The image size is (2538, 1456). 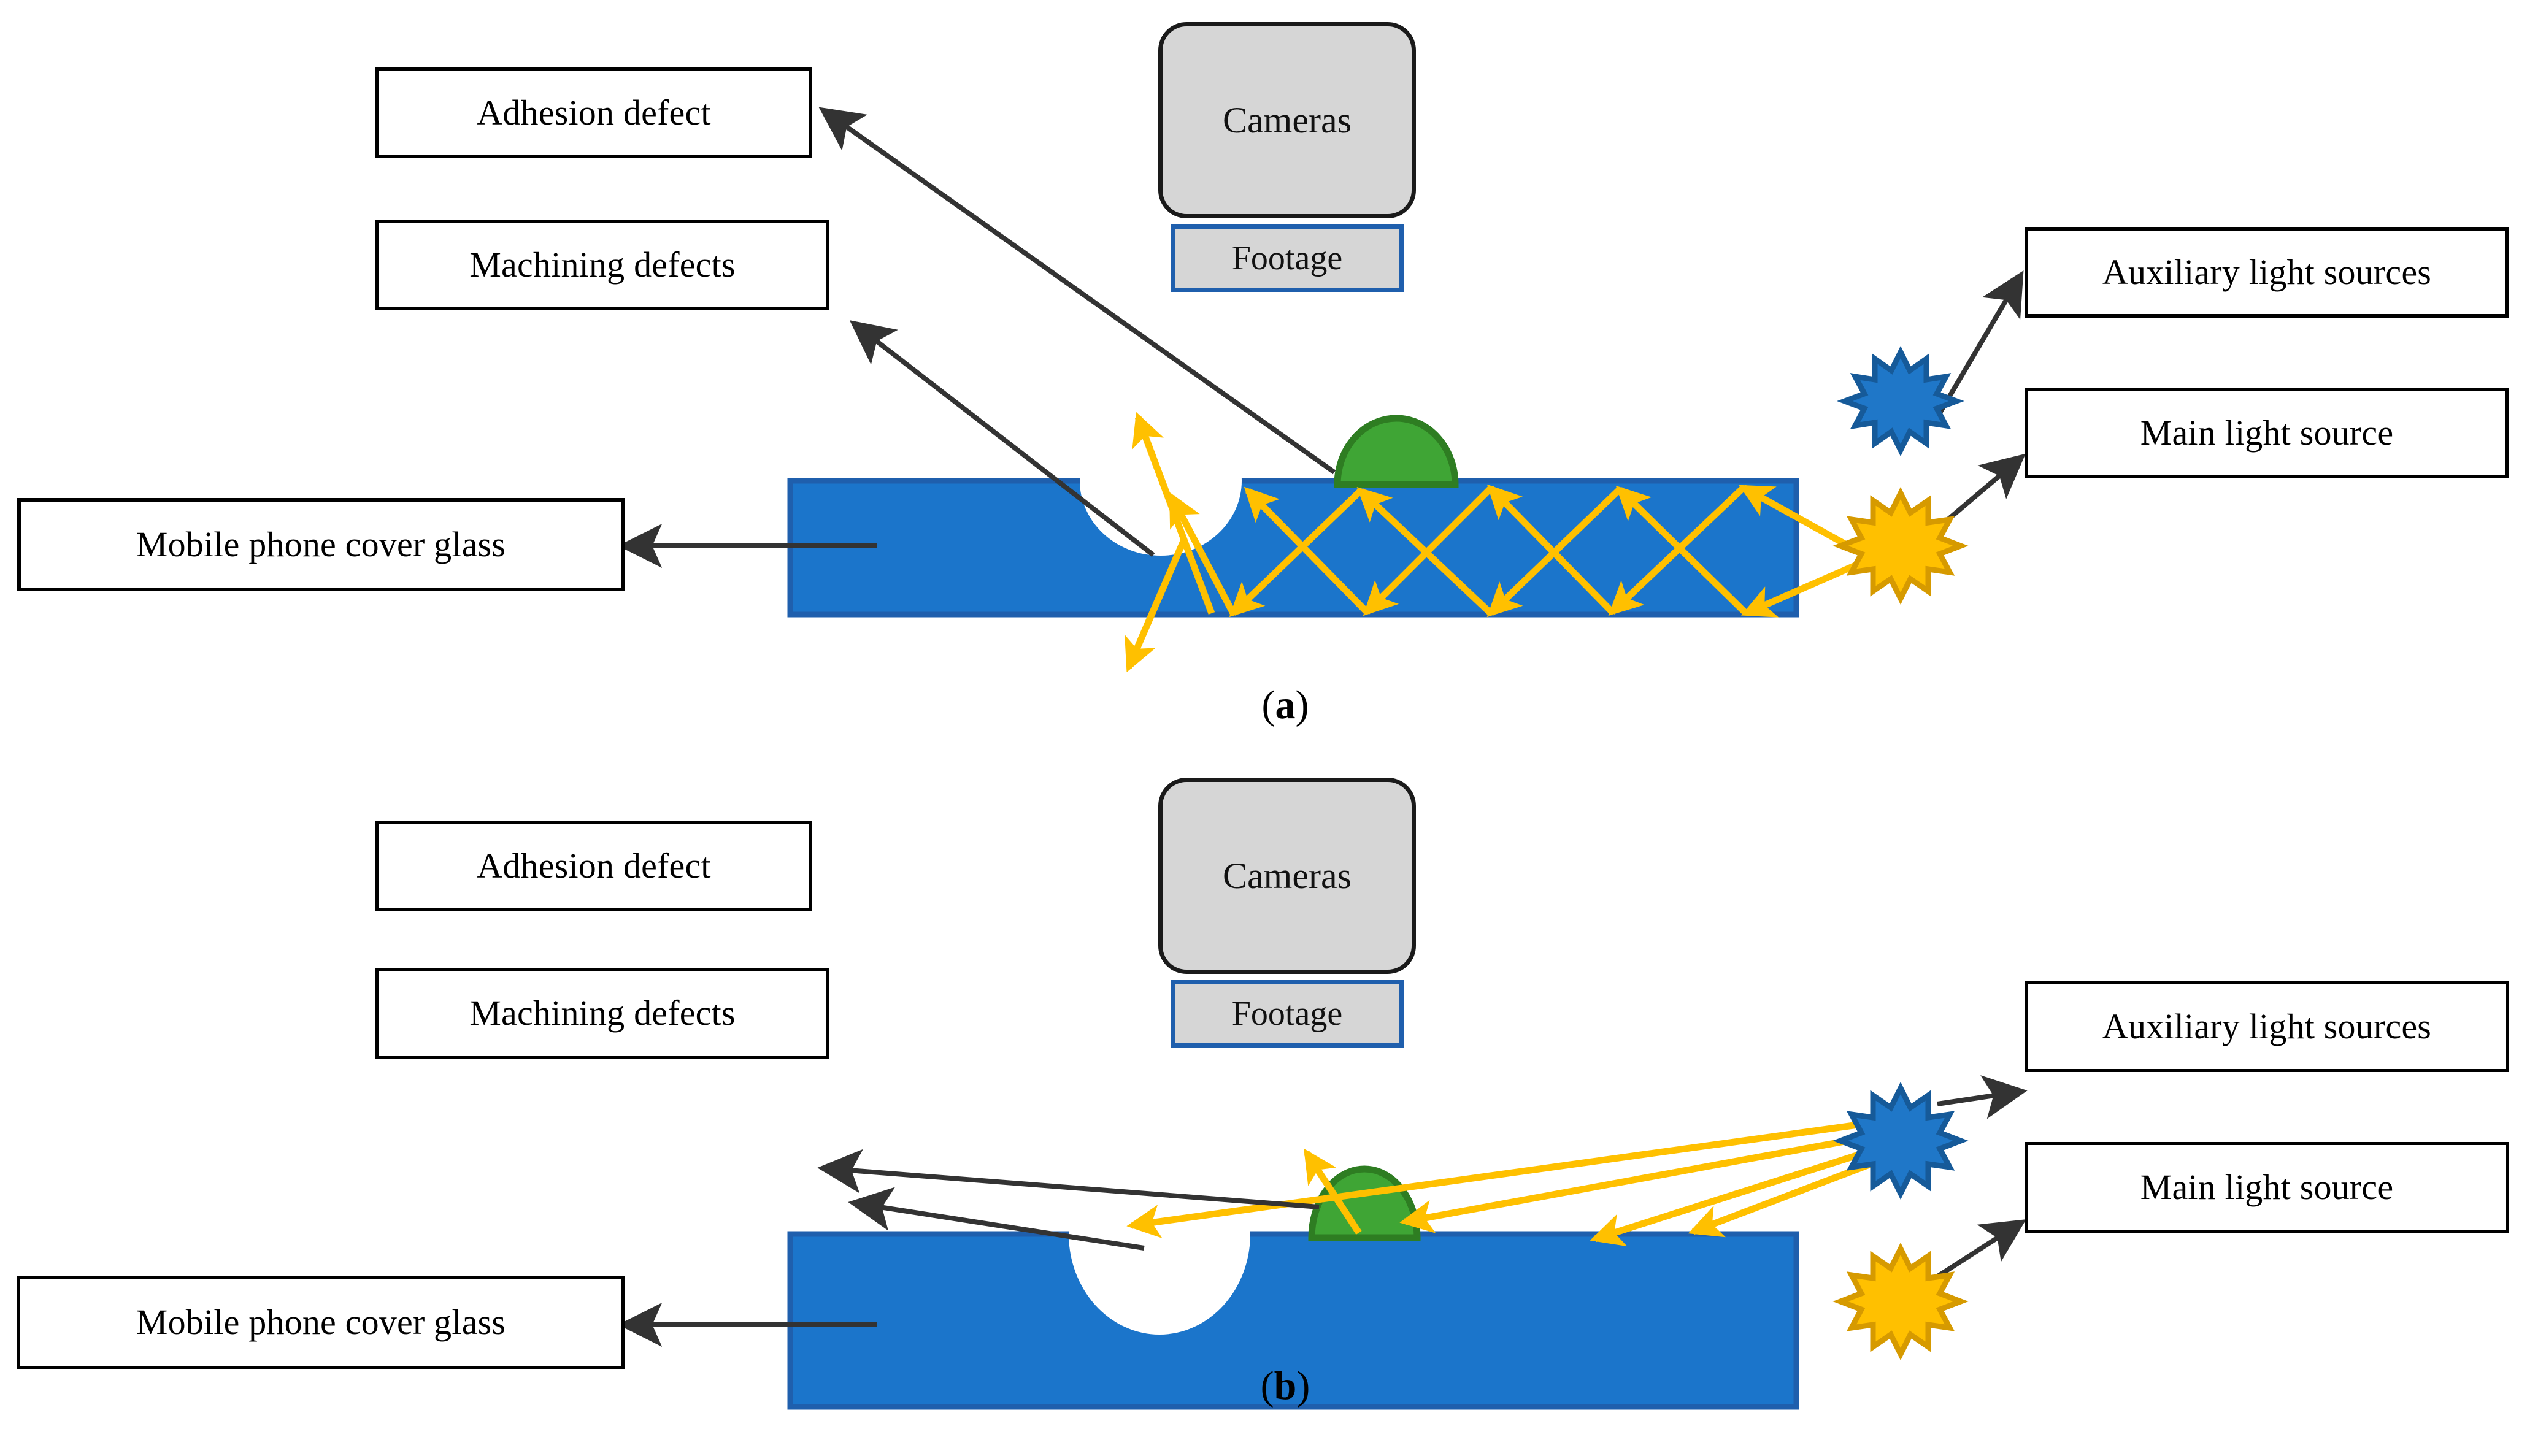 I want to click on cover-glass-slab-a, so click(x=1293, y=548).